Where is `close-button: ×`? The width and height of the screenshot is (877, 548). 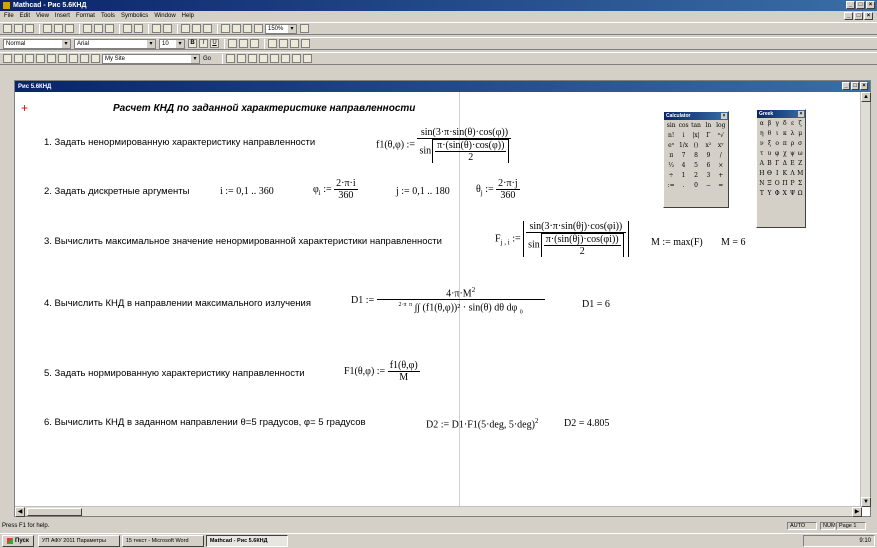 close-button: × is located at coordinates (870, 5).